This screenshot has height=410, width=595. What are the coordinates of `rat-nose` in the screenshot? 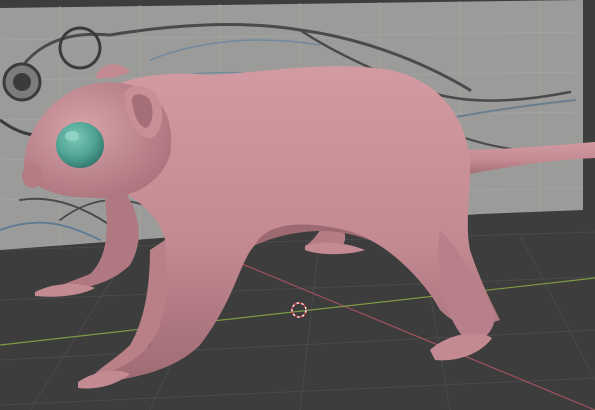 It's located at (32, 176).